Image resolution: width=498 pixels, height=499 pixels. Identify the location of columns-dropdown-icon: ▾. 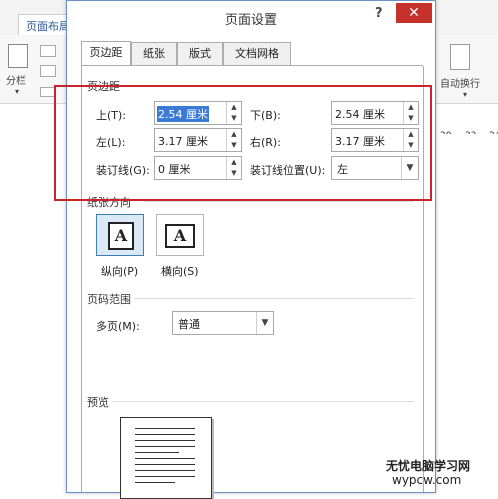
(17, 91).